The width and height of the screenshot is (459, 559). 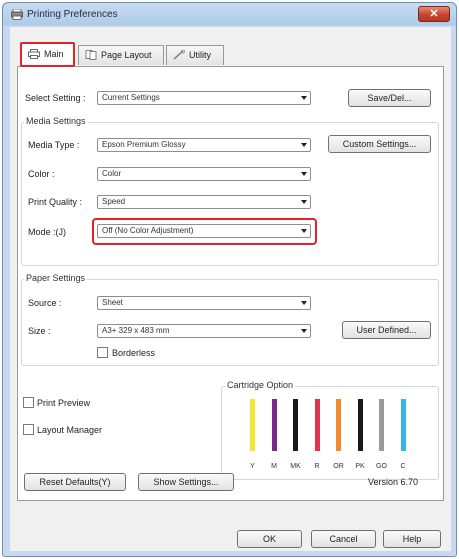 What do you see at coordinates (126, 55) in the screenshot?
I see `tab-page-layout-label: Page Layout` at bounding box center [126, 55].